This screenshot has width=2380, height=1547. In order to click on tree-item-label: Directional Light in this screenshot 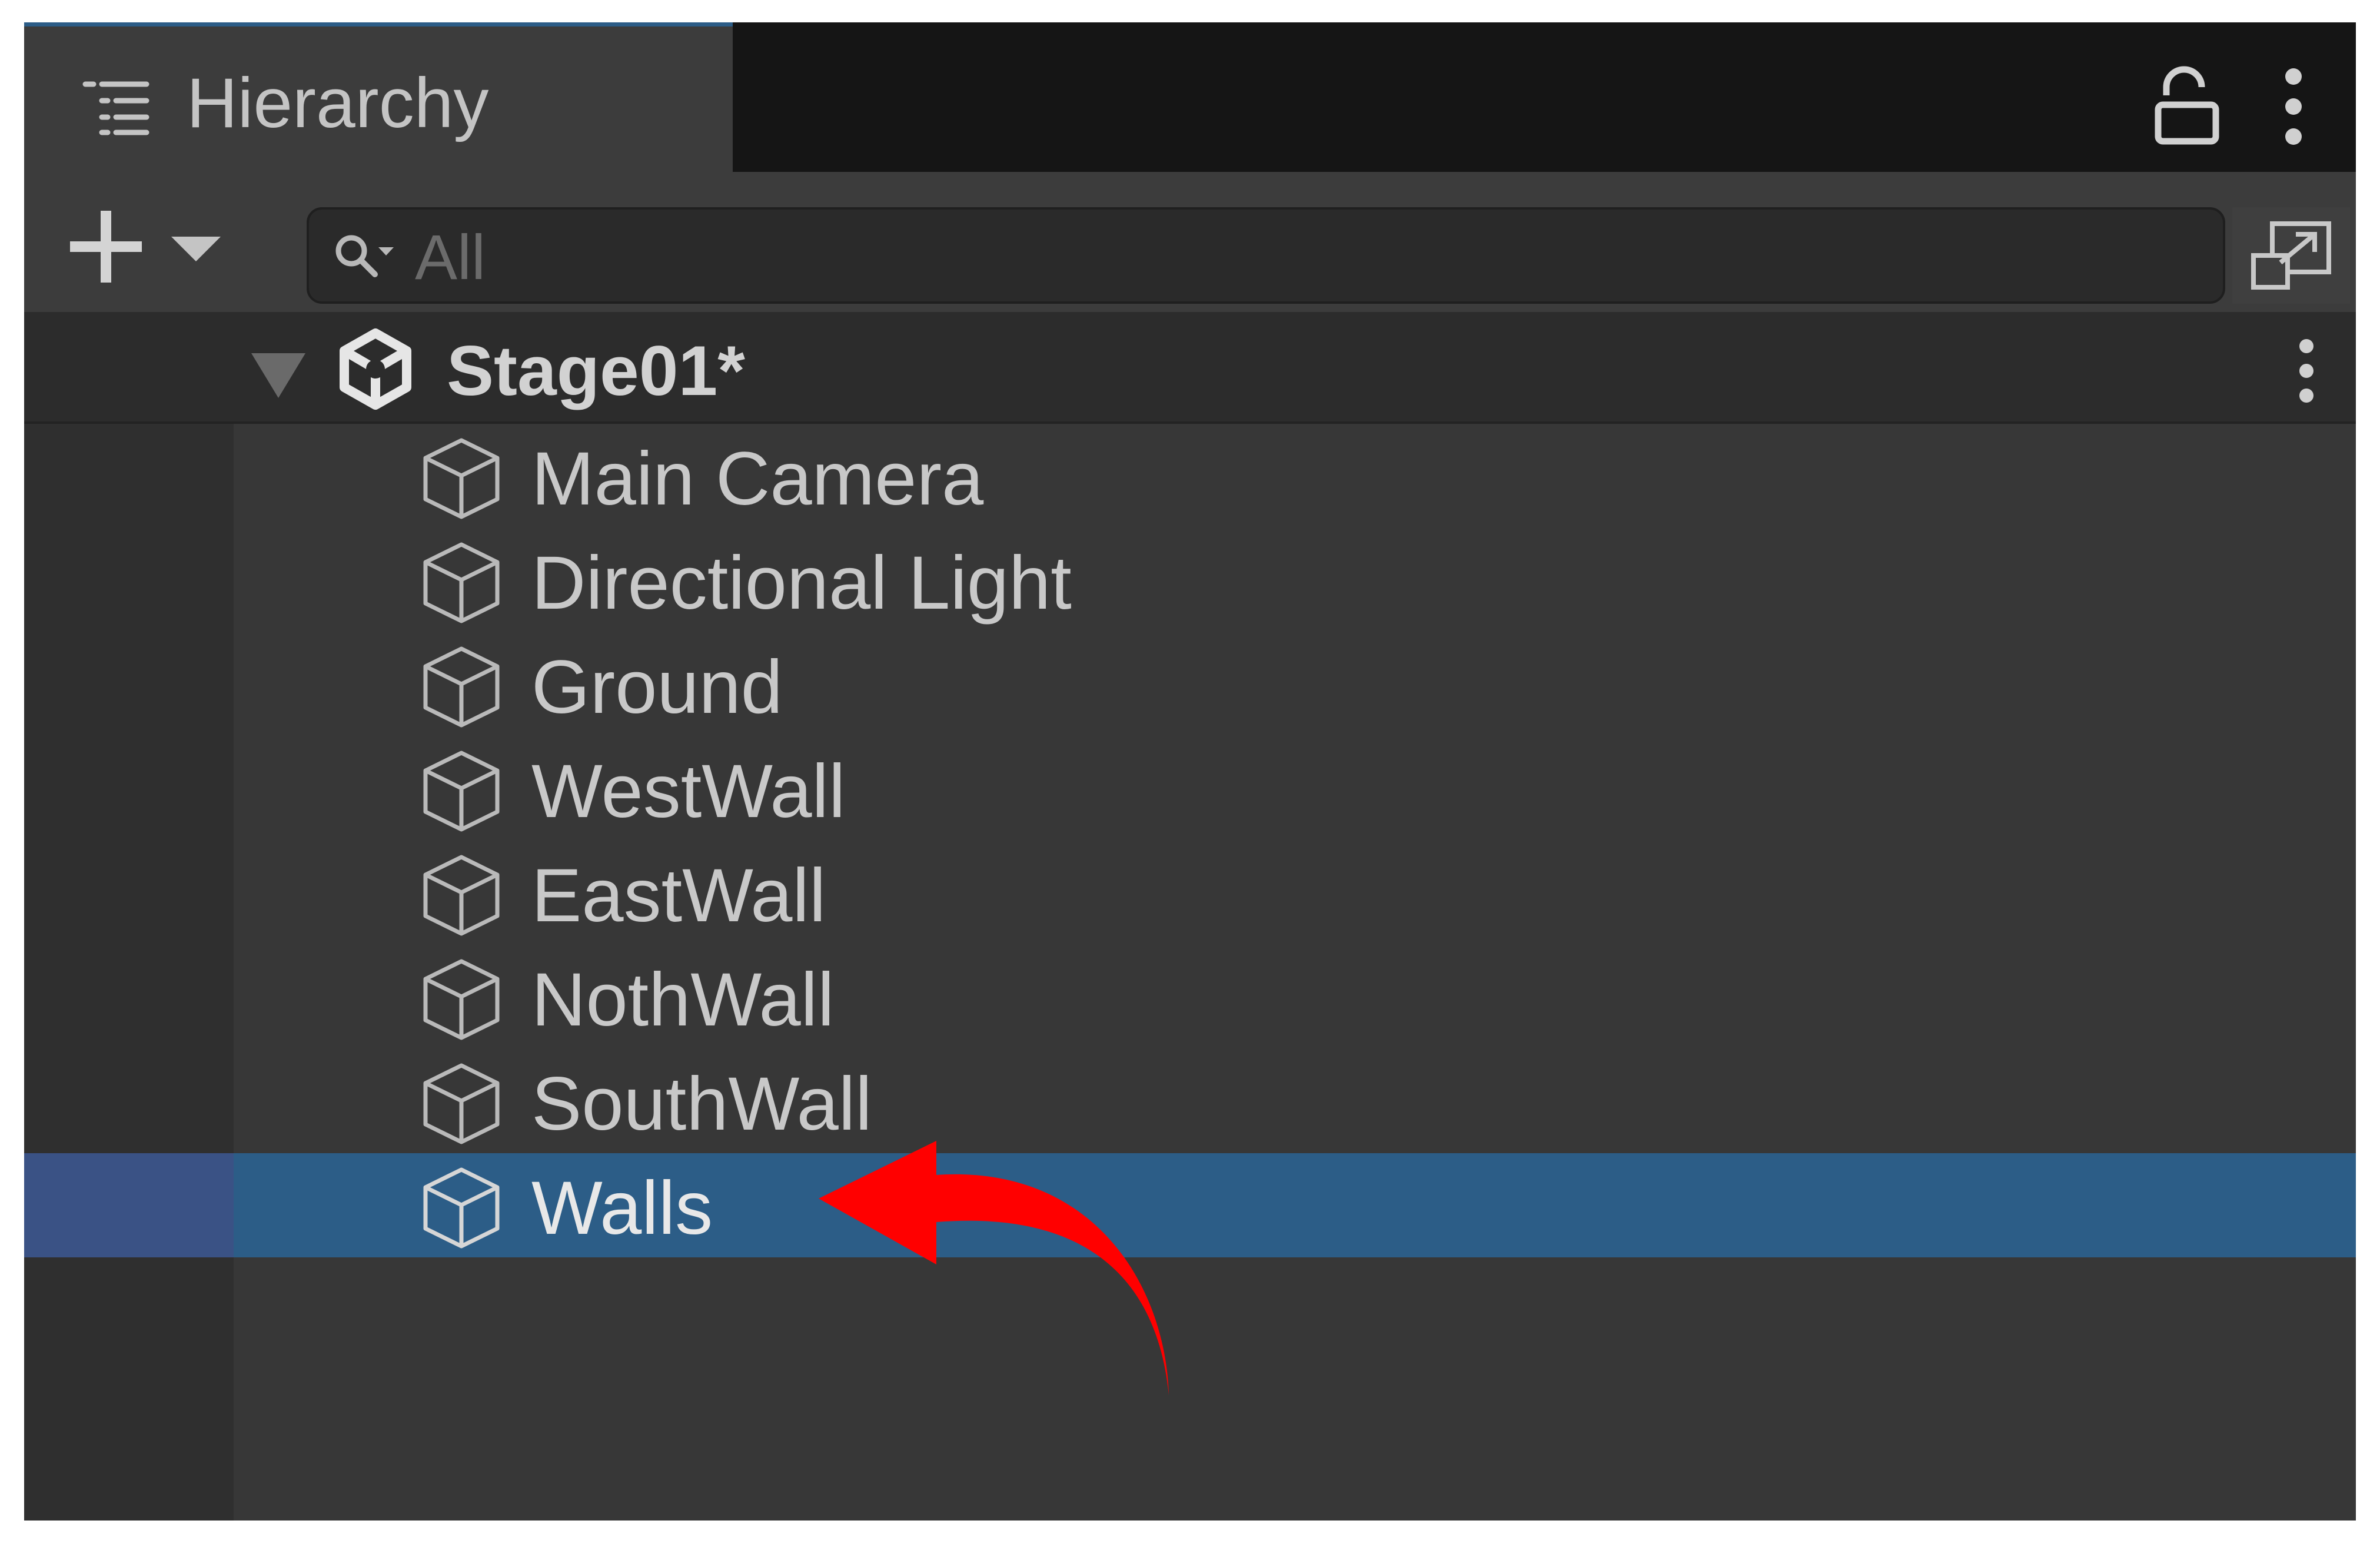, I will do `click(801, 583)`.